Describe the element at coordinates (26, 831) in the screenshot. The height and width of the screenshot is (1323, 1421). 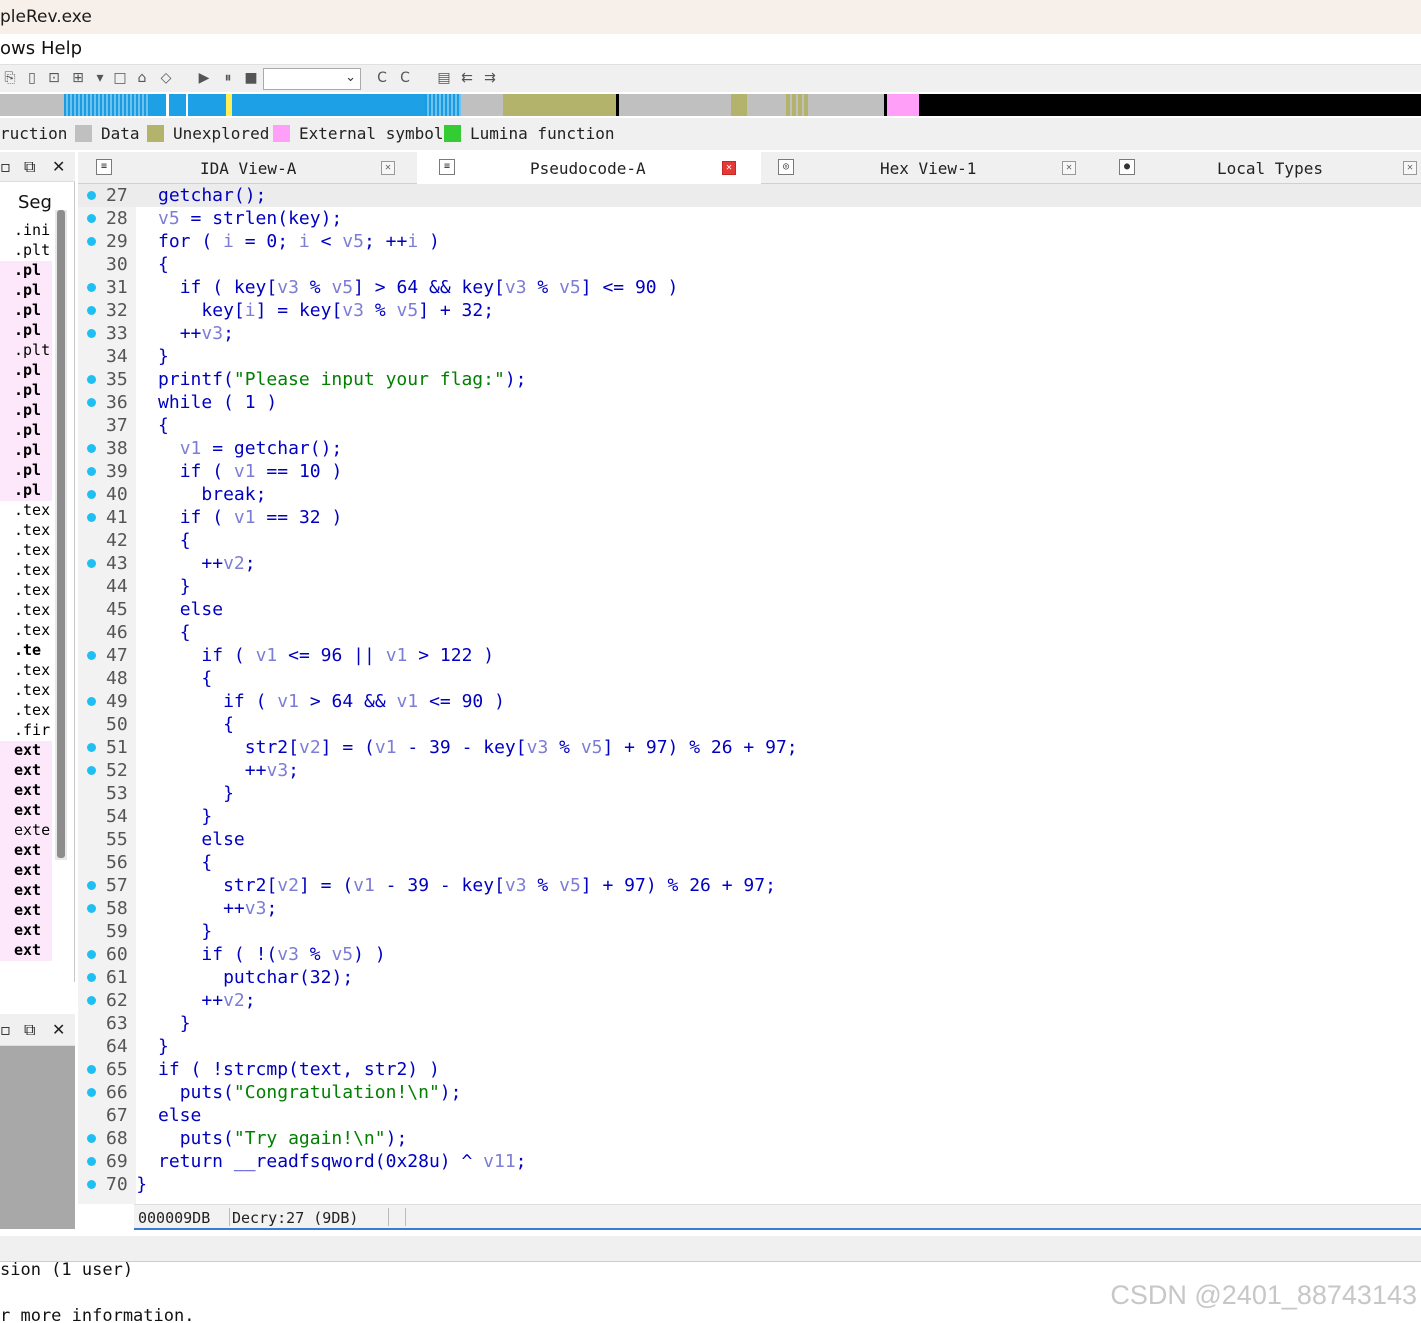
I see `segment-row: exte` at that location.